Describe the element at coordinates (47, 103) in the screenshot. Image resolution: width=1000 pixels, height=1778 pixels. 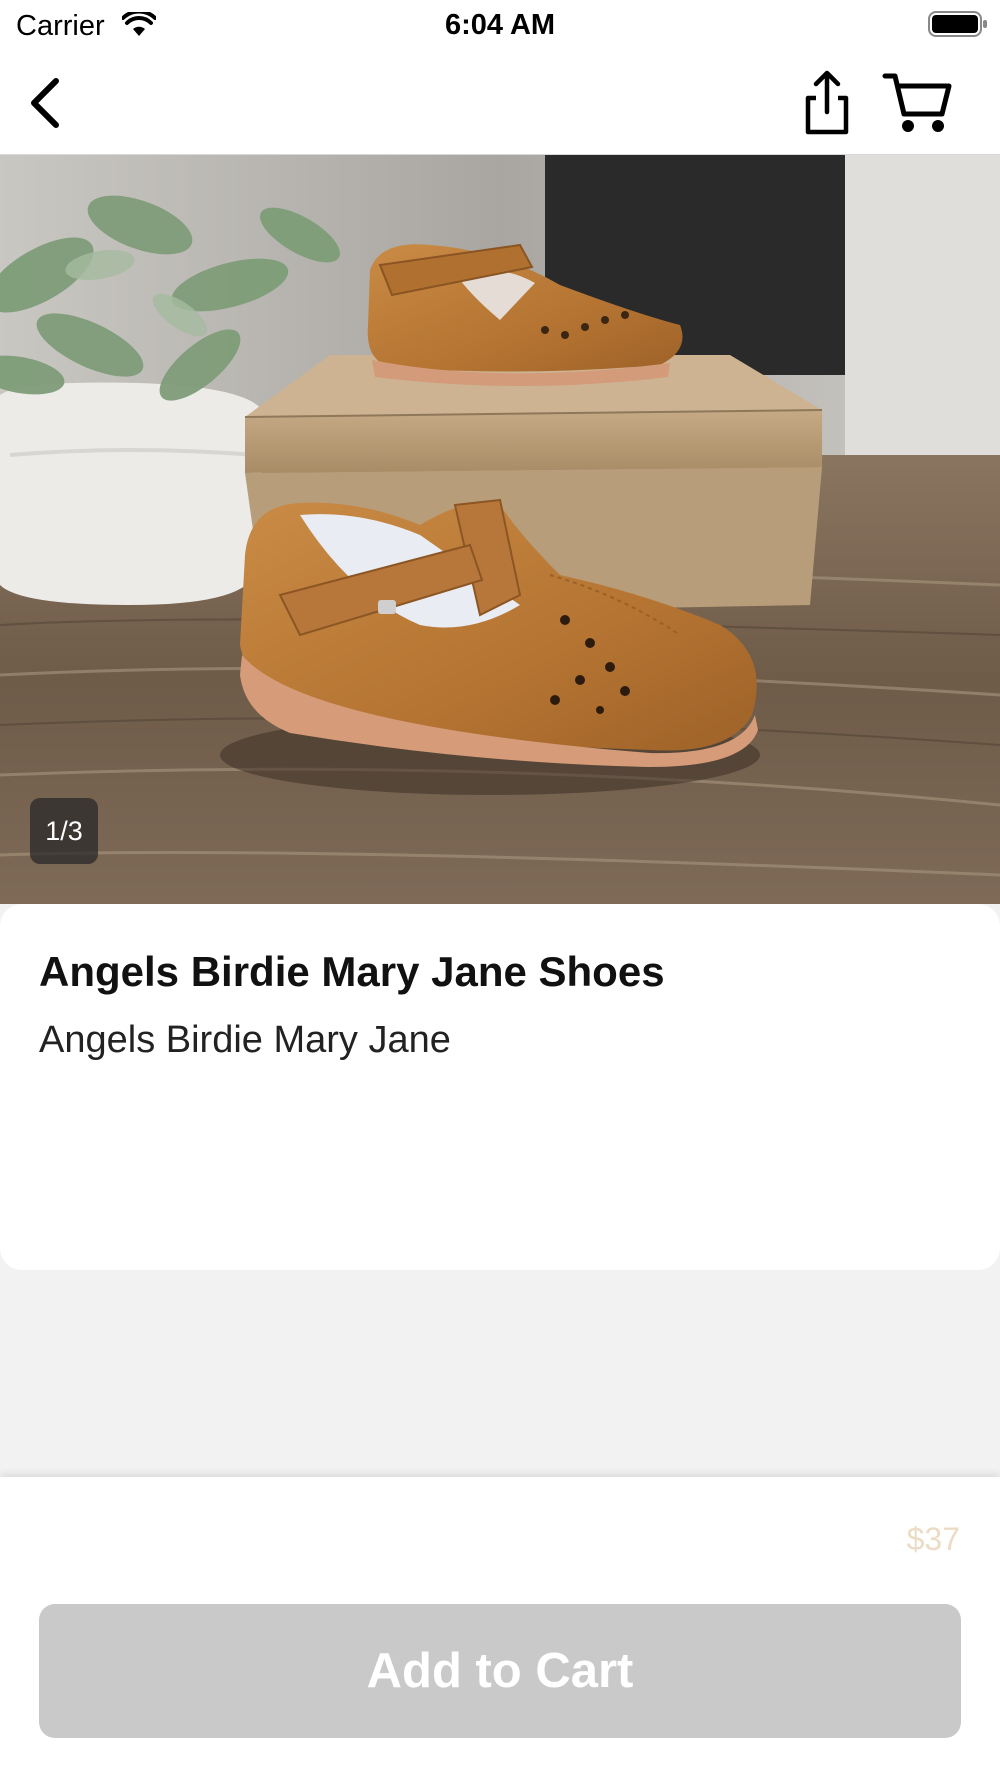
I see `chevron-left-icon` at that location.